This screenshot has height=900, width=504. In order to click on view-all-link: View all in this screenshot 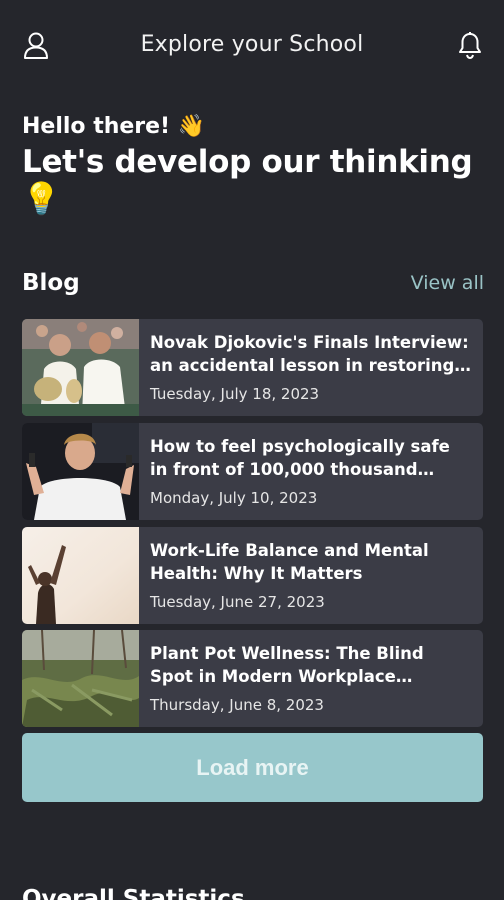, I will do `click(447, 283)`.